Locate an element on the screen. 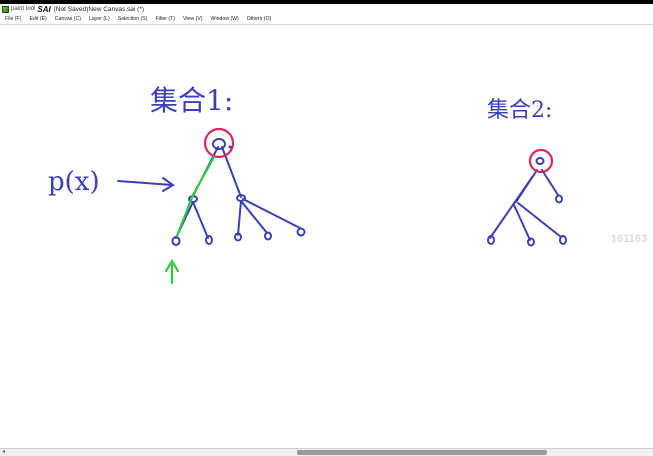 The image size is (653, 456). left-set-label: 集合1: is located at coordinates (191, 100).